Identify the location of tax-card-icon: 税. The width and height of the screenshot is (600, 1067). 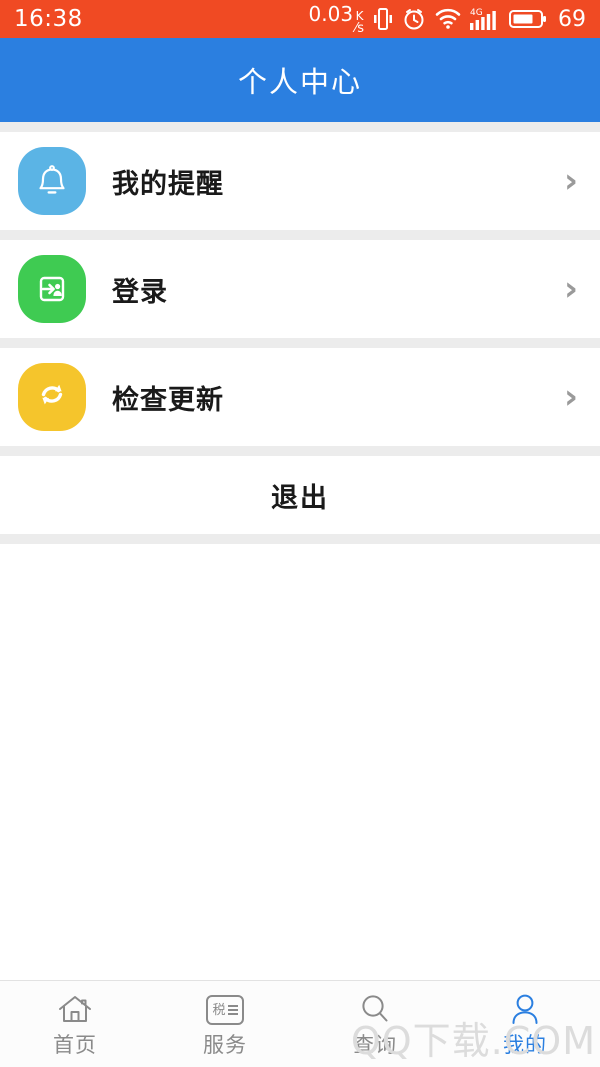
(225, 1007).